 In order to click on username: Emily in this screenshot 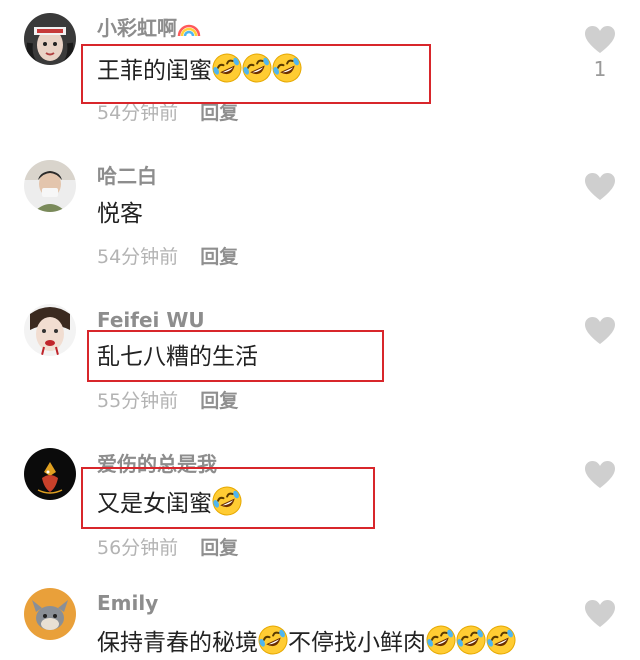, I will do `click(127, 603)`.